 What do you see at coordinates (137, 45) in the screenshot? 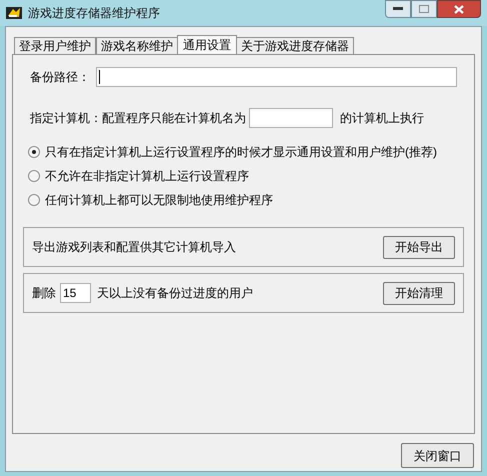
I see `tab: 游戏名称维护` at bounding box center [137, 45].